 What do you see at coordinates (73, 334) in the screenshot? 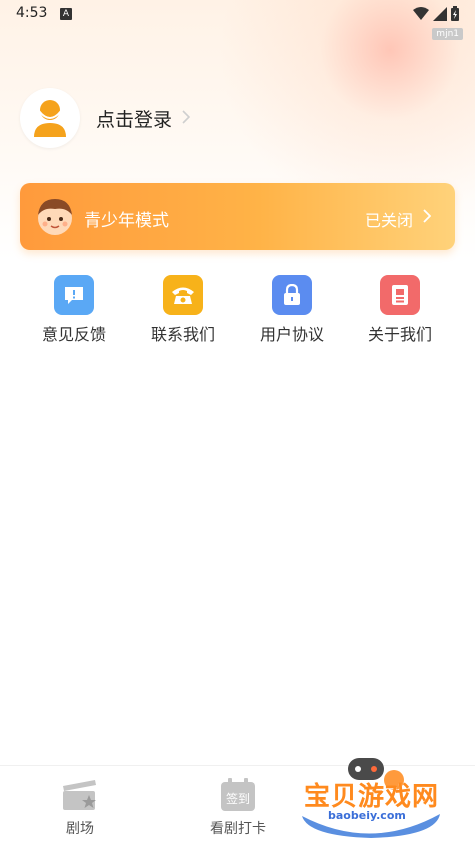
I see `menu-label-feedback: 意见反馈` at bounding box center [73, 334].